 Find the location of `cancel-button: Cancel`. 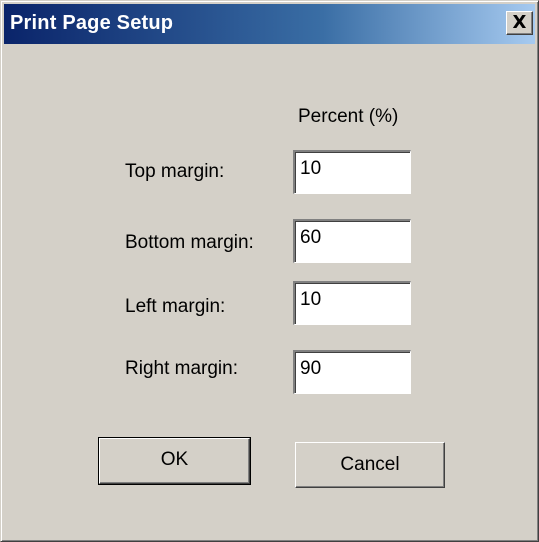

cancel-button: Cancel is located at coordinates (370, 465).